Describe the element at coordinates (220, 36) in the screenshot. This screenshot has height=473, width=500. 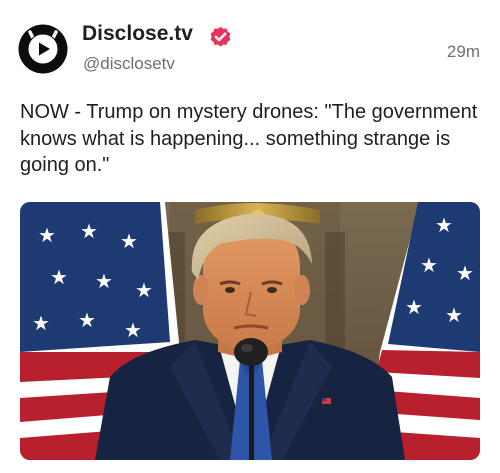
I see `verified-badge-icon` at that location.